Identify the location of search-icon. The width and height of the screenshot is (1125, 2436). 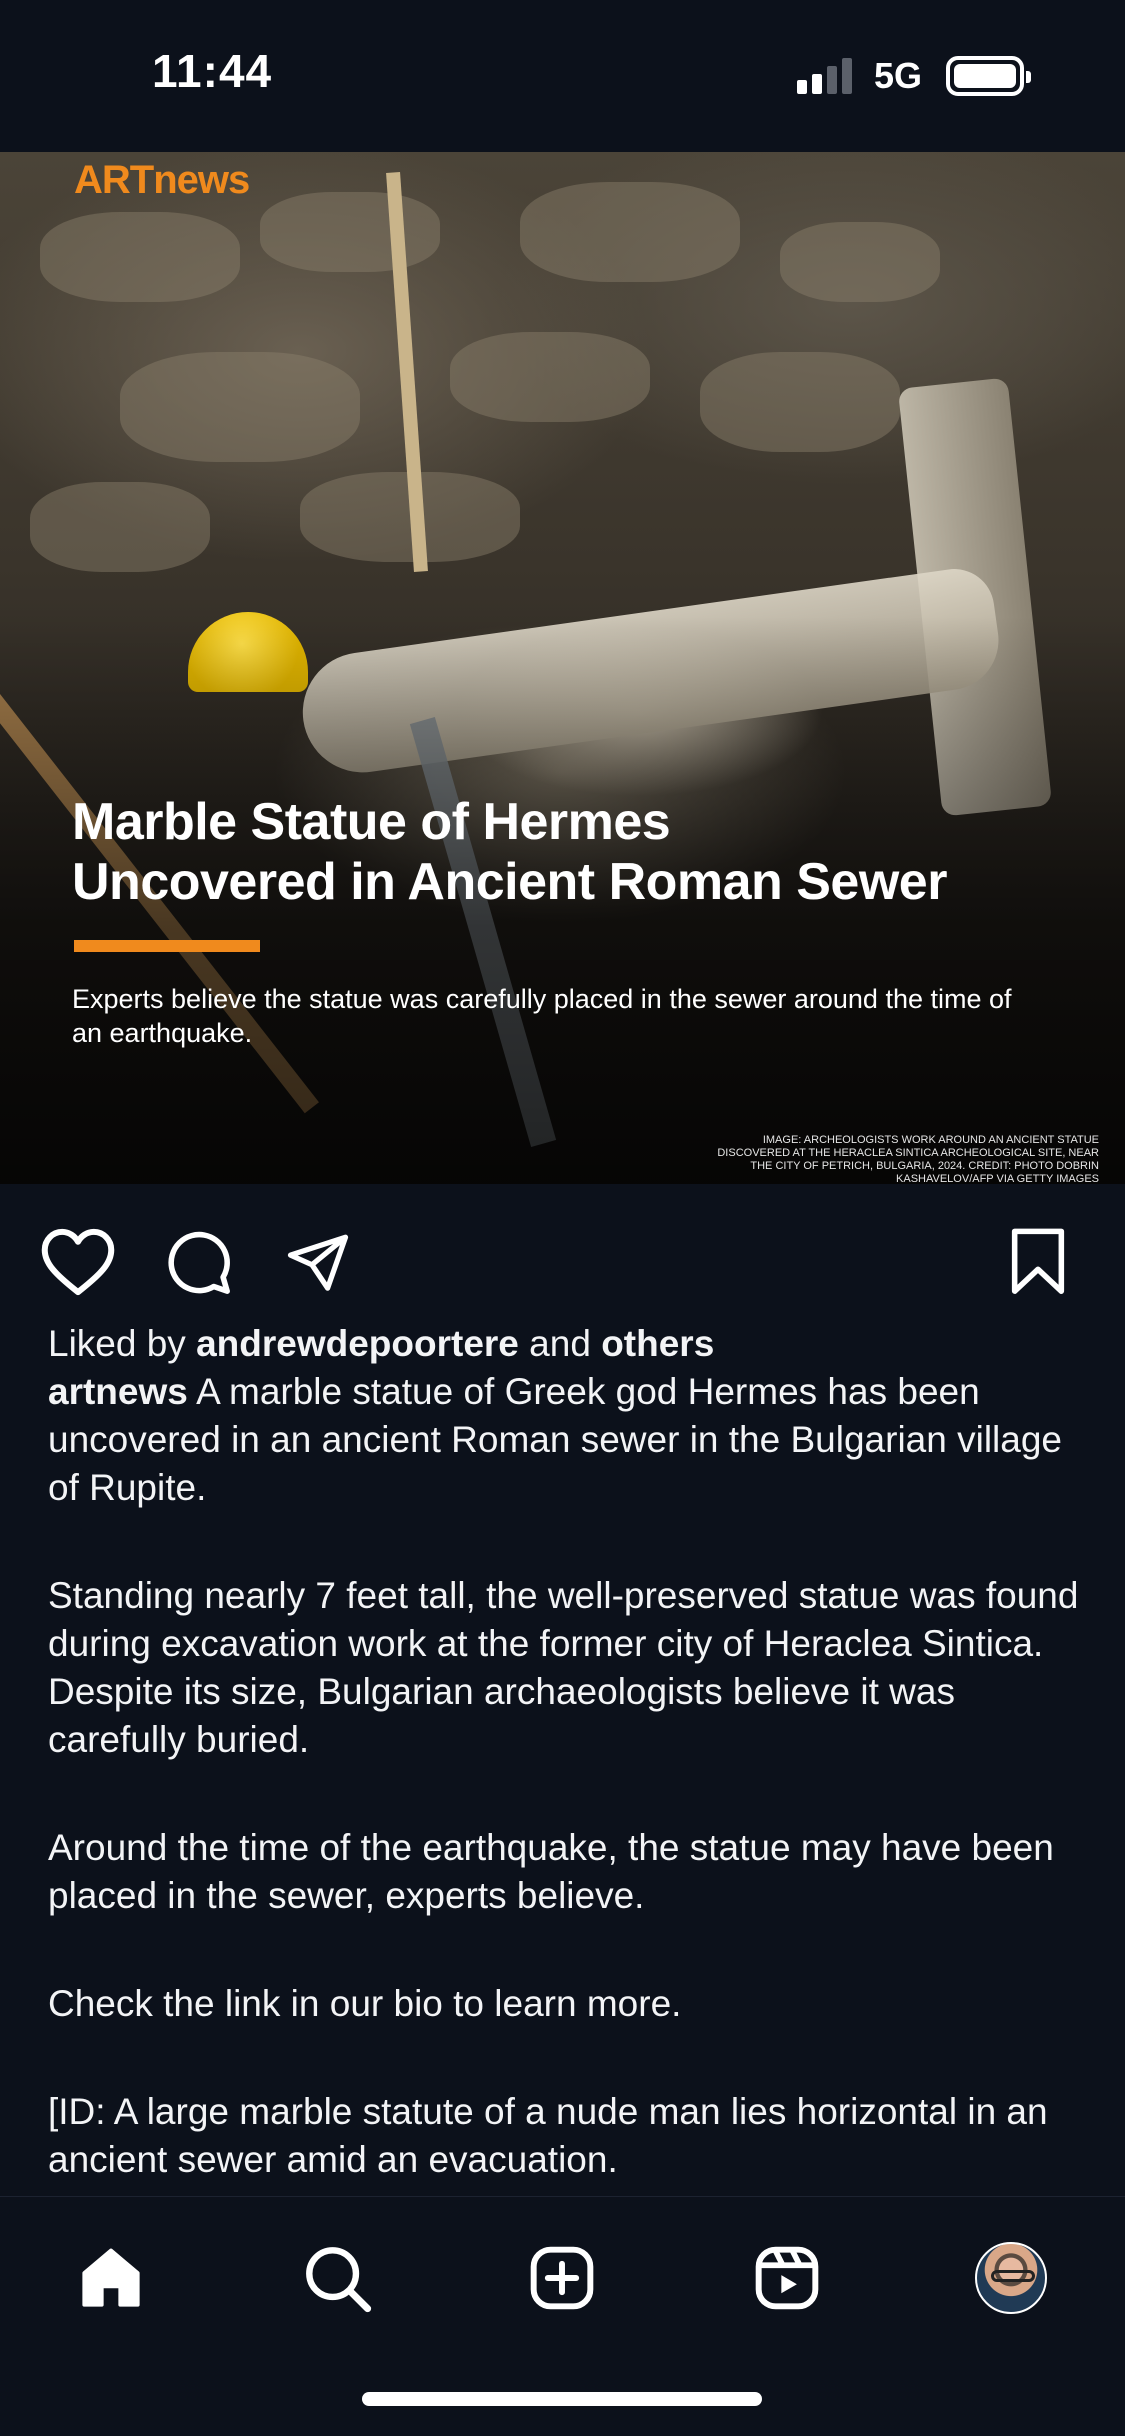
(339, 2280).